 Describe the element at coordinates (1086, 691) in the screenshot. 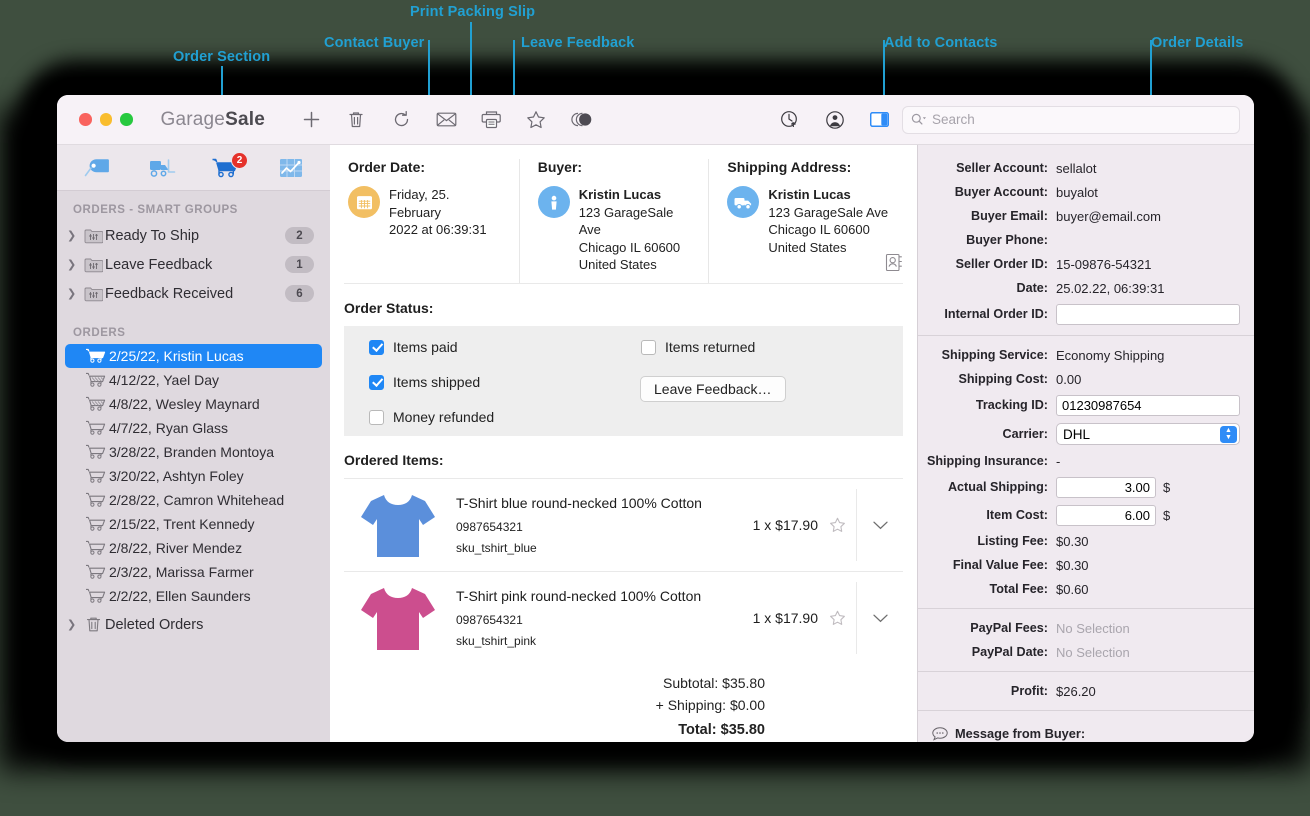

I see `inspector-group-profit: Profit: $26.20` at that location.